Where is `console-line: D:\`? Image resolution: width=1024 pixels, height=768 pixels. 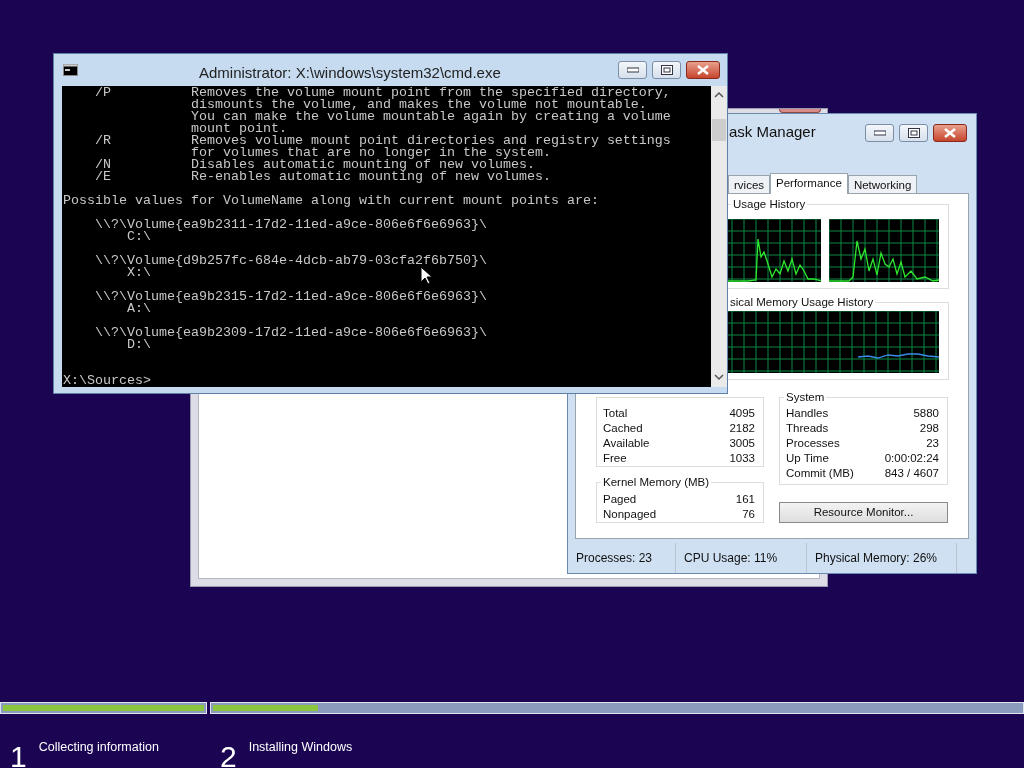 console-line: D:\ is located at coordinates (139, 344).